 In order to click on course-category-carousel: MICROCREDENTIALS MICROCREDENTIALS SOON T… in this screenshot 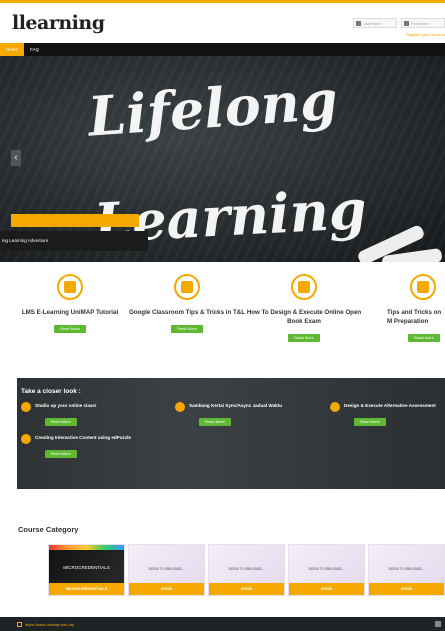, I will do `click(246, 570)`.